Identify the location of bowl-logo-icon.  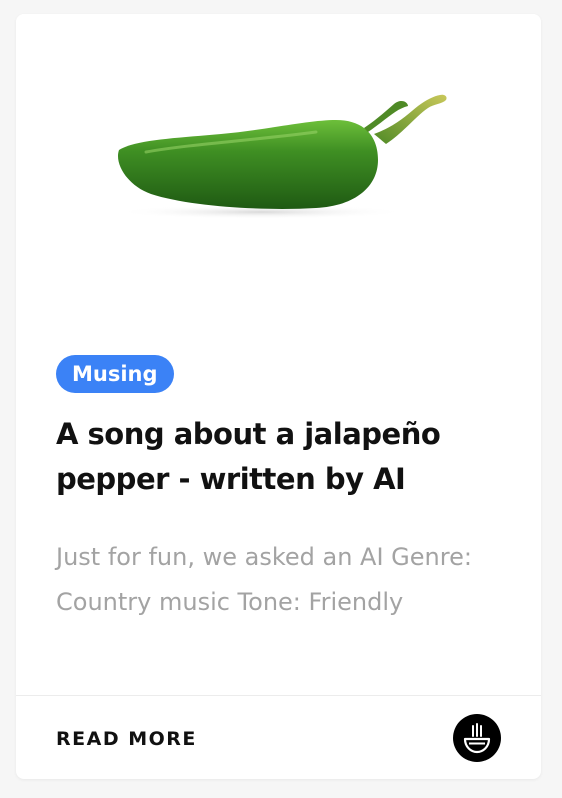
(477, 738).